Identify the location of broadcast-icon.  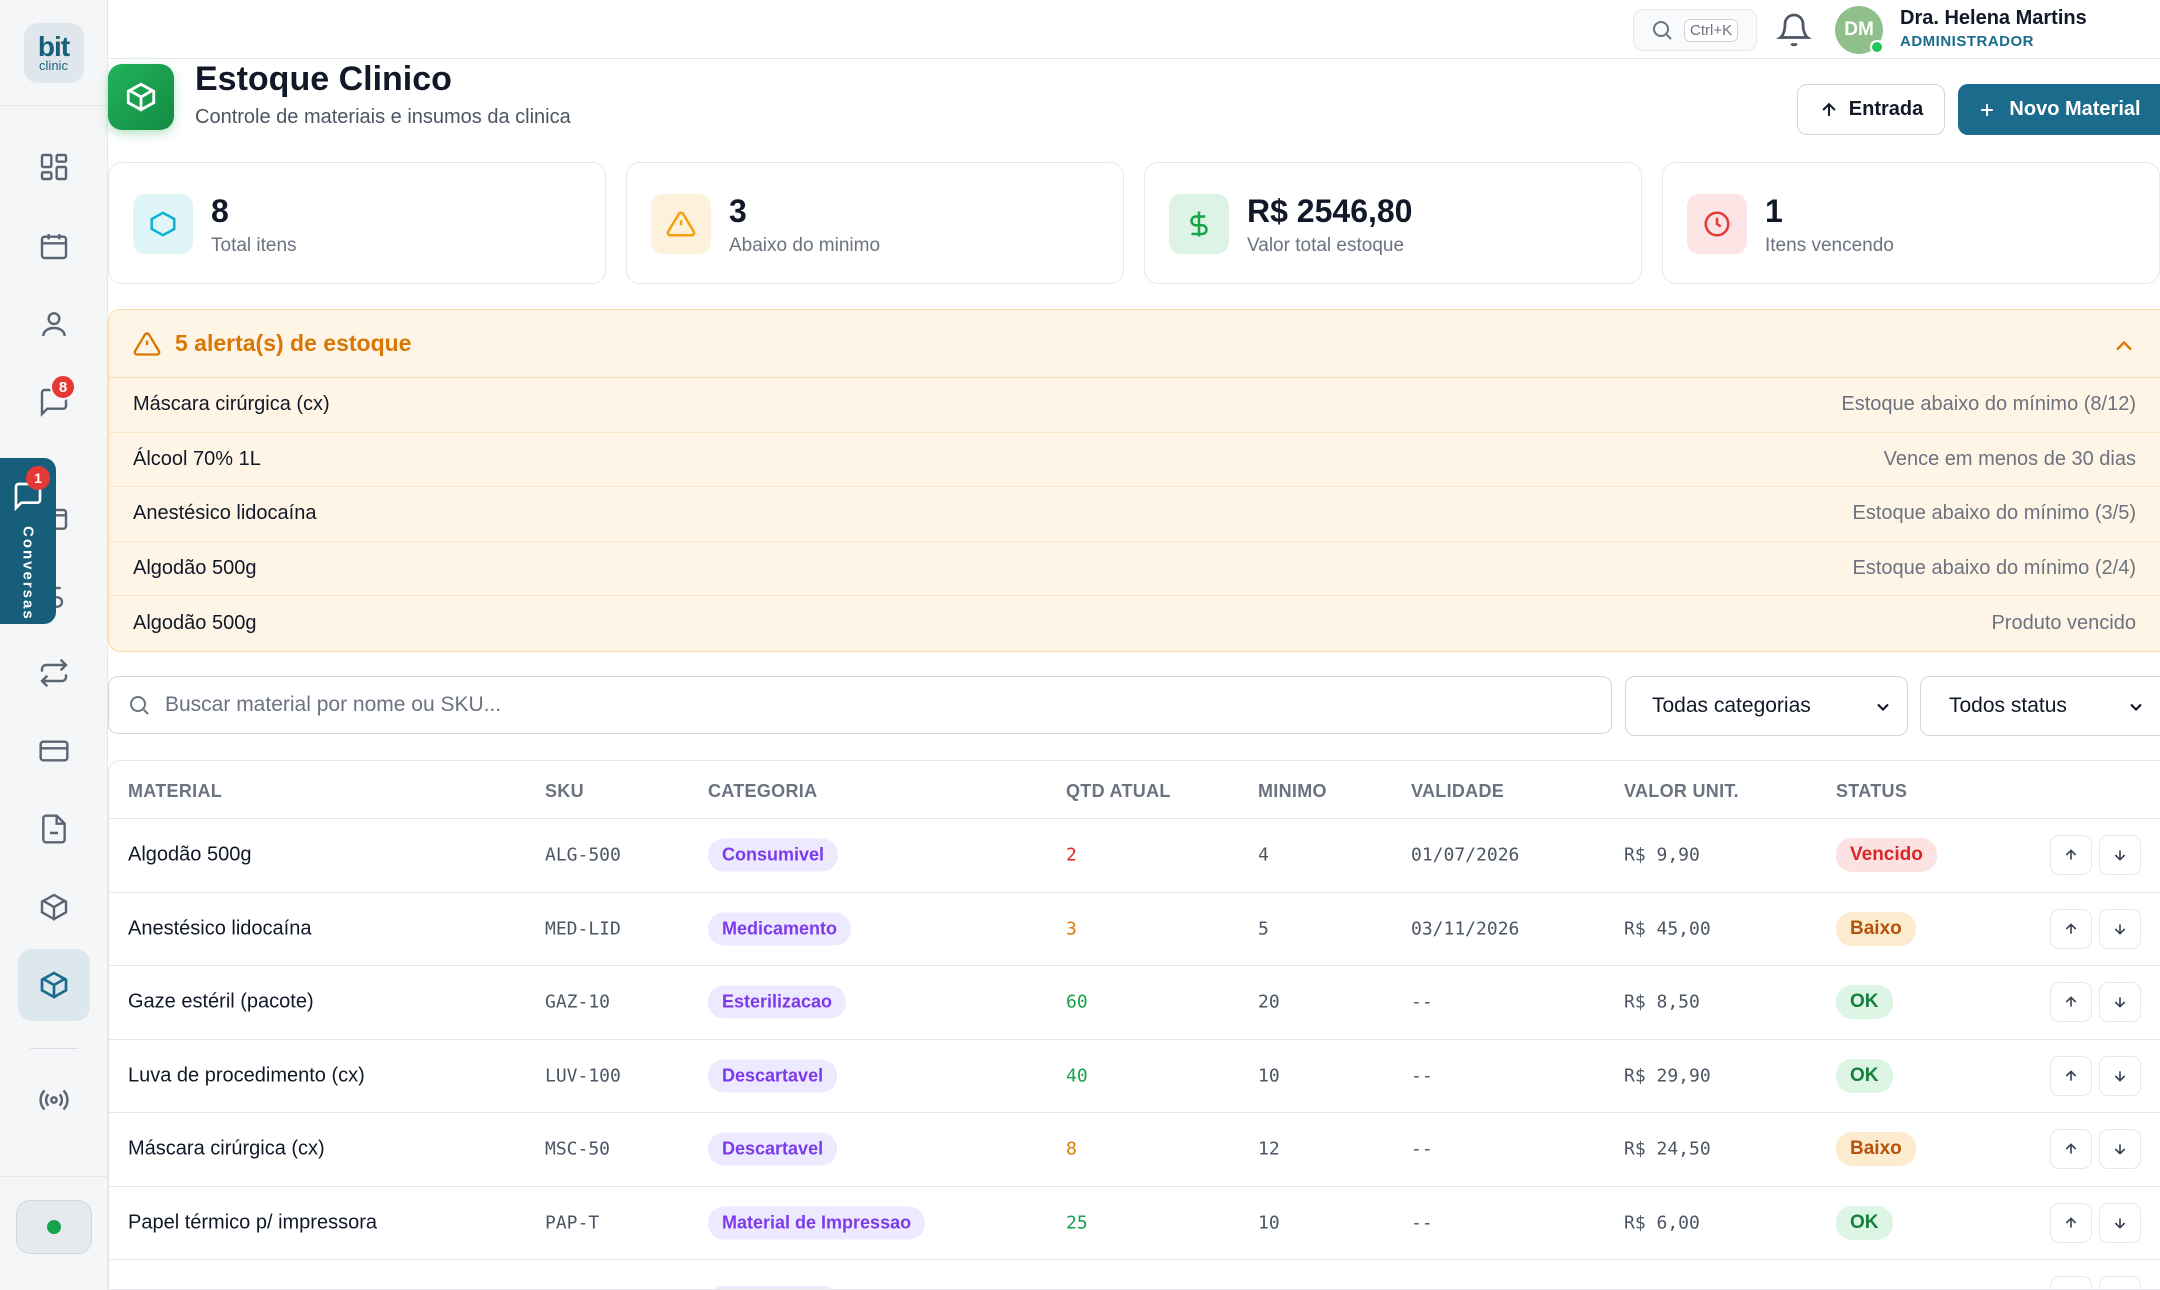
(54, 1100).